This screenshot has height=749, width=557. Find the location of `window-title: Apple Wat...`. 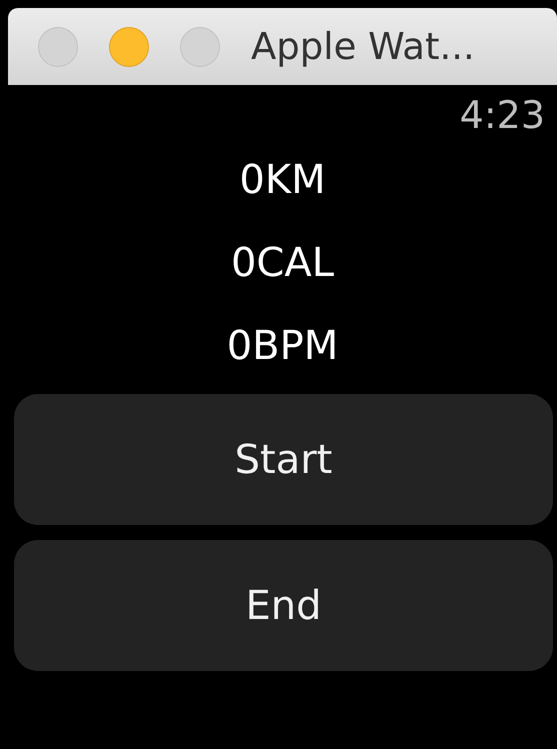

window-title: Apple Wat... is located at coordinates (363, 46).